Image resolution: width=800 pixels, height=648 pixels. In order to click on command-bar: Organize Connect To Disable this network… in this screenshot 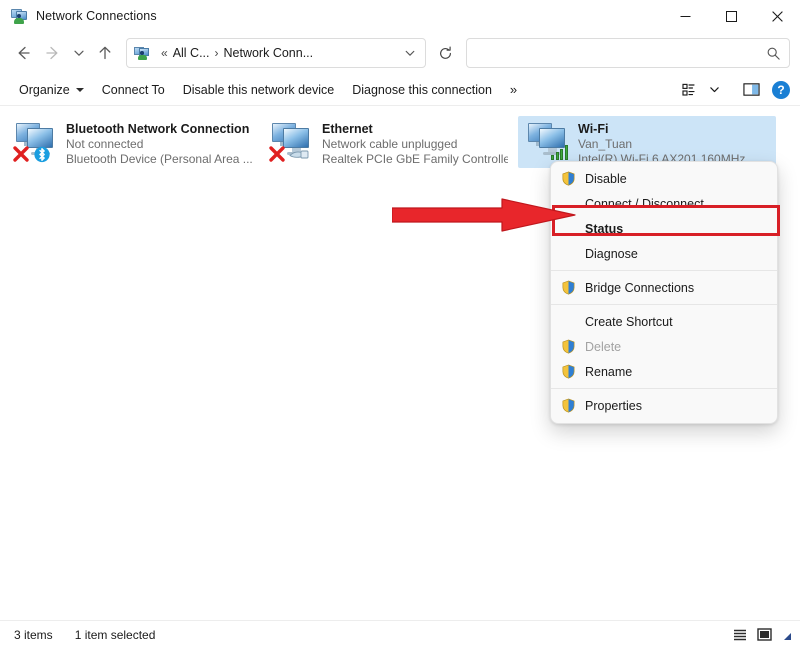, I will do `click(400, 90)`.